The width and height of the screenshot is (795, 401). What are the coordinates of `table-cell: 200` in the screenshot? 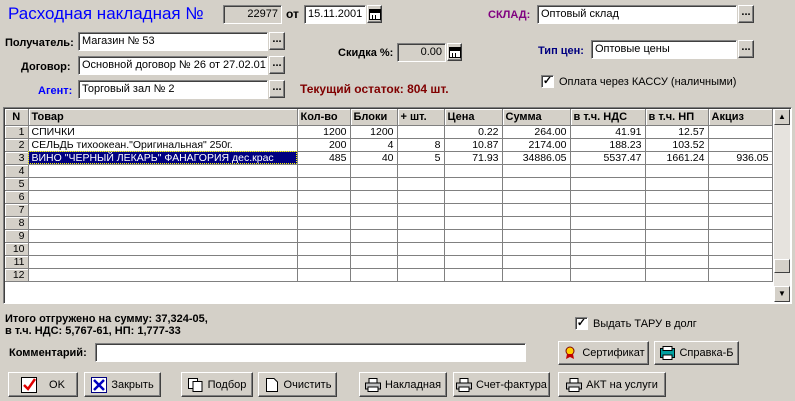 It's located at (324, 145).